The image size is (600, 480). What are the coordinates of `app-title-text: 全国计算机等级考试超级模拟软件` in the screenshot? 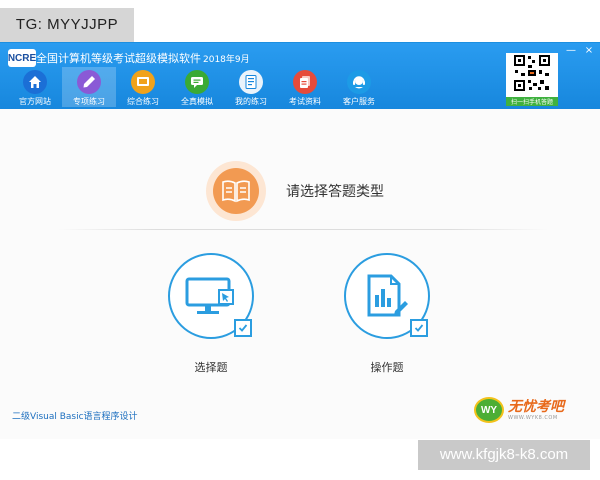 It's located at (118, 58).